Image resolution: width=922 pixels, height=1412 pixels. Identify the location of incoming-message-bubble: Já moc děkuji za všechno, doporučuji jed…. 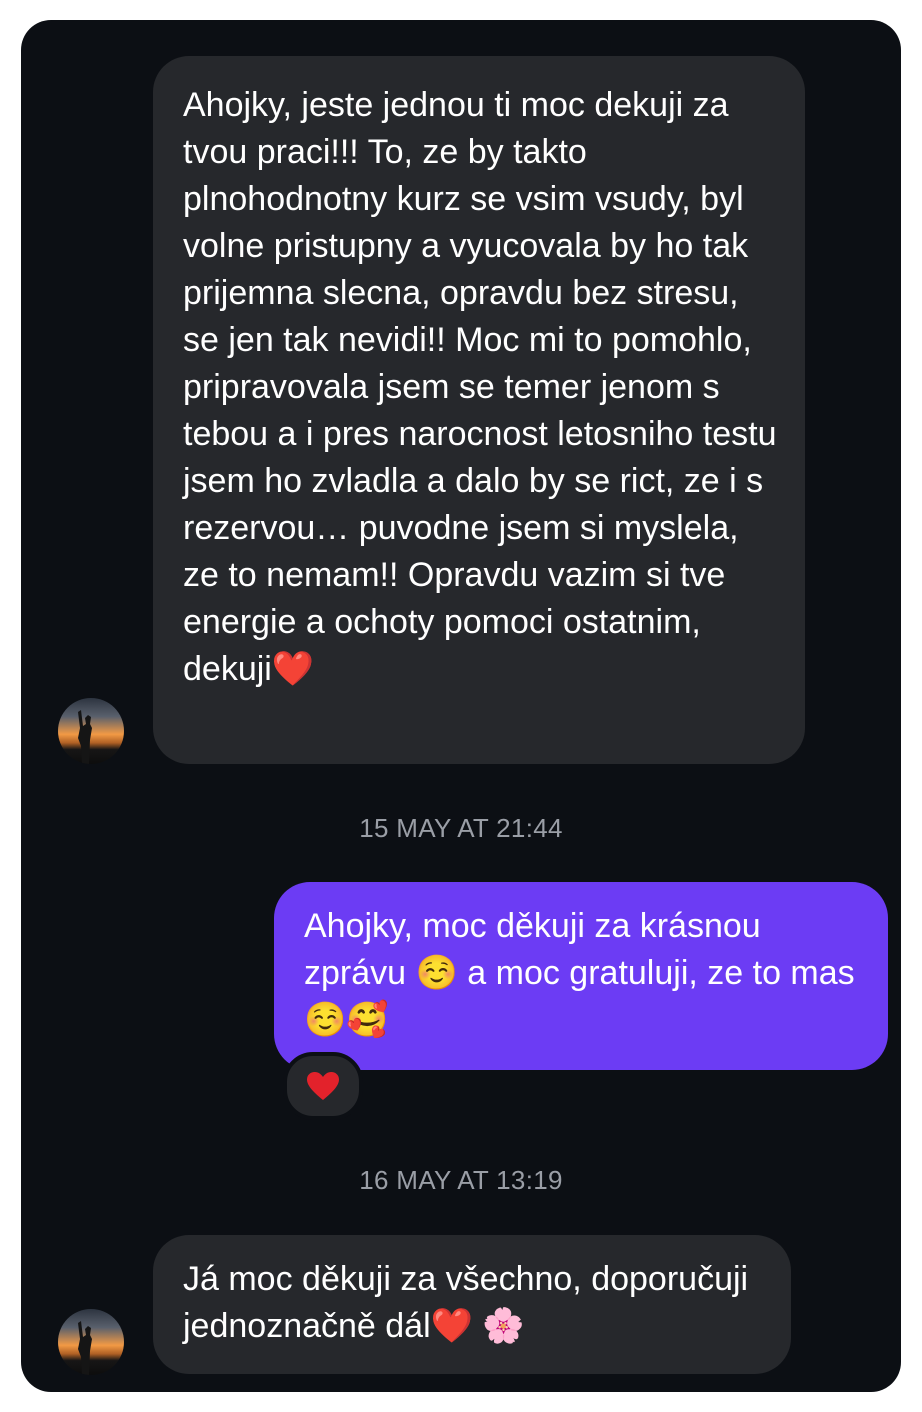
(472, 1304).